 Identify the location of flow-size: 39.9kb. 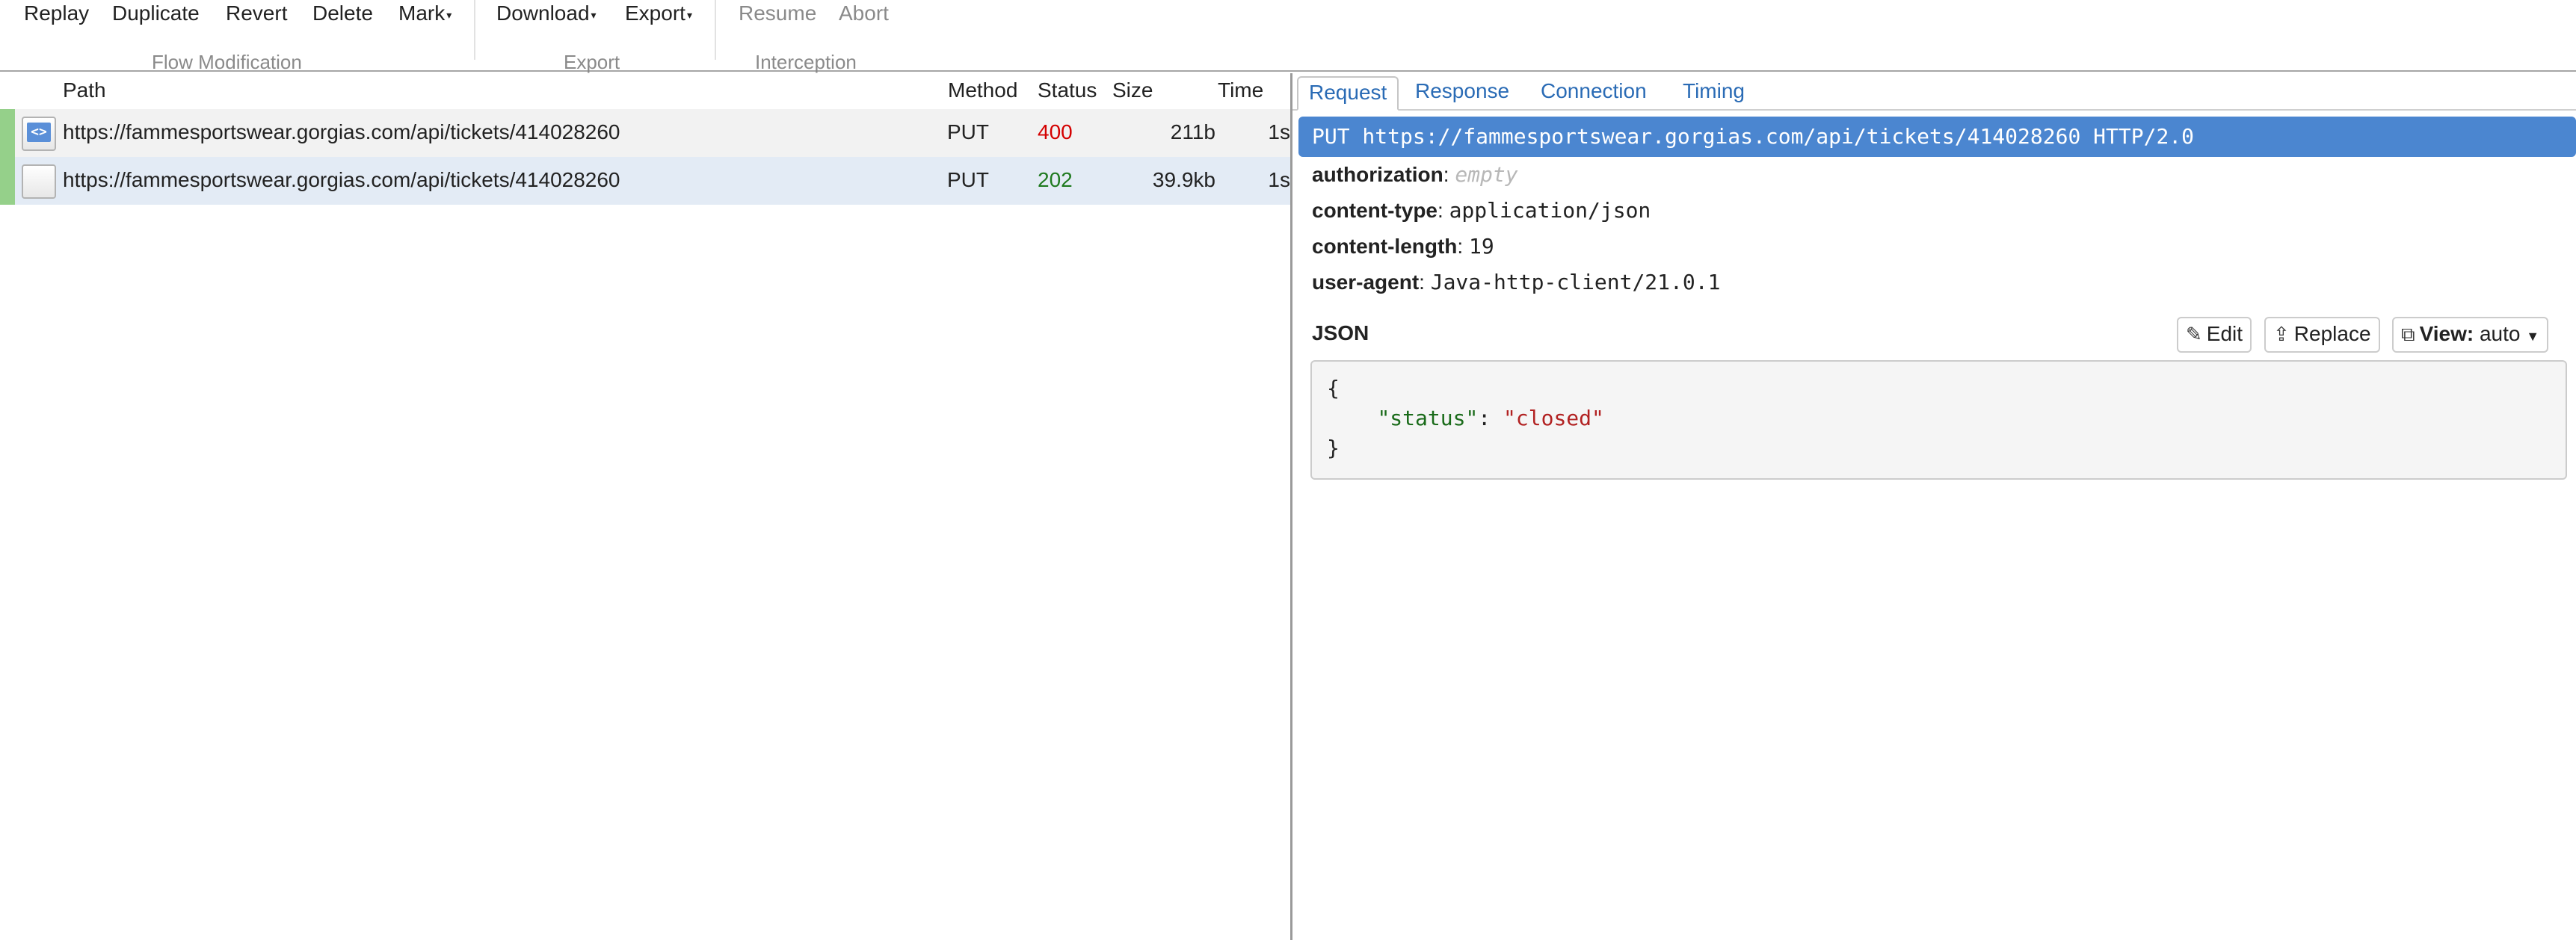
(1183, 179).